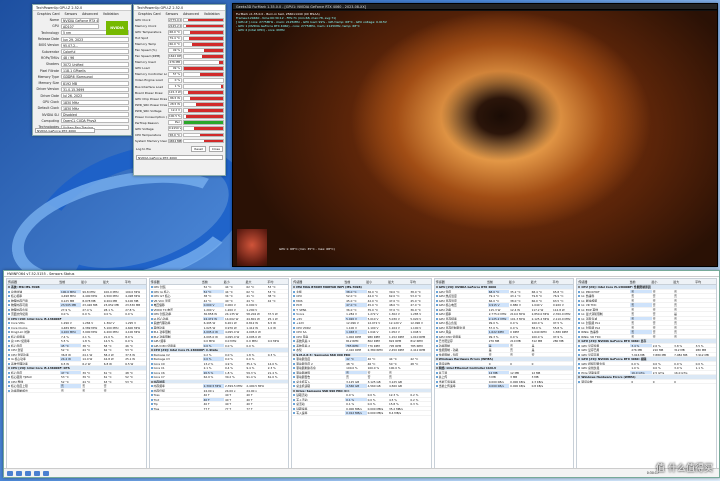  I want to click on sensor-label: Fan Speed (RPM), so click(151, 56).